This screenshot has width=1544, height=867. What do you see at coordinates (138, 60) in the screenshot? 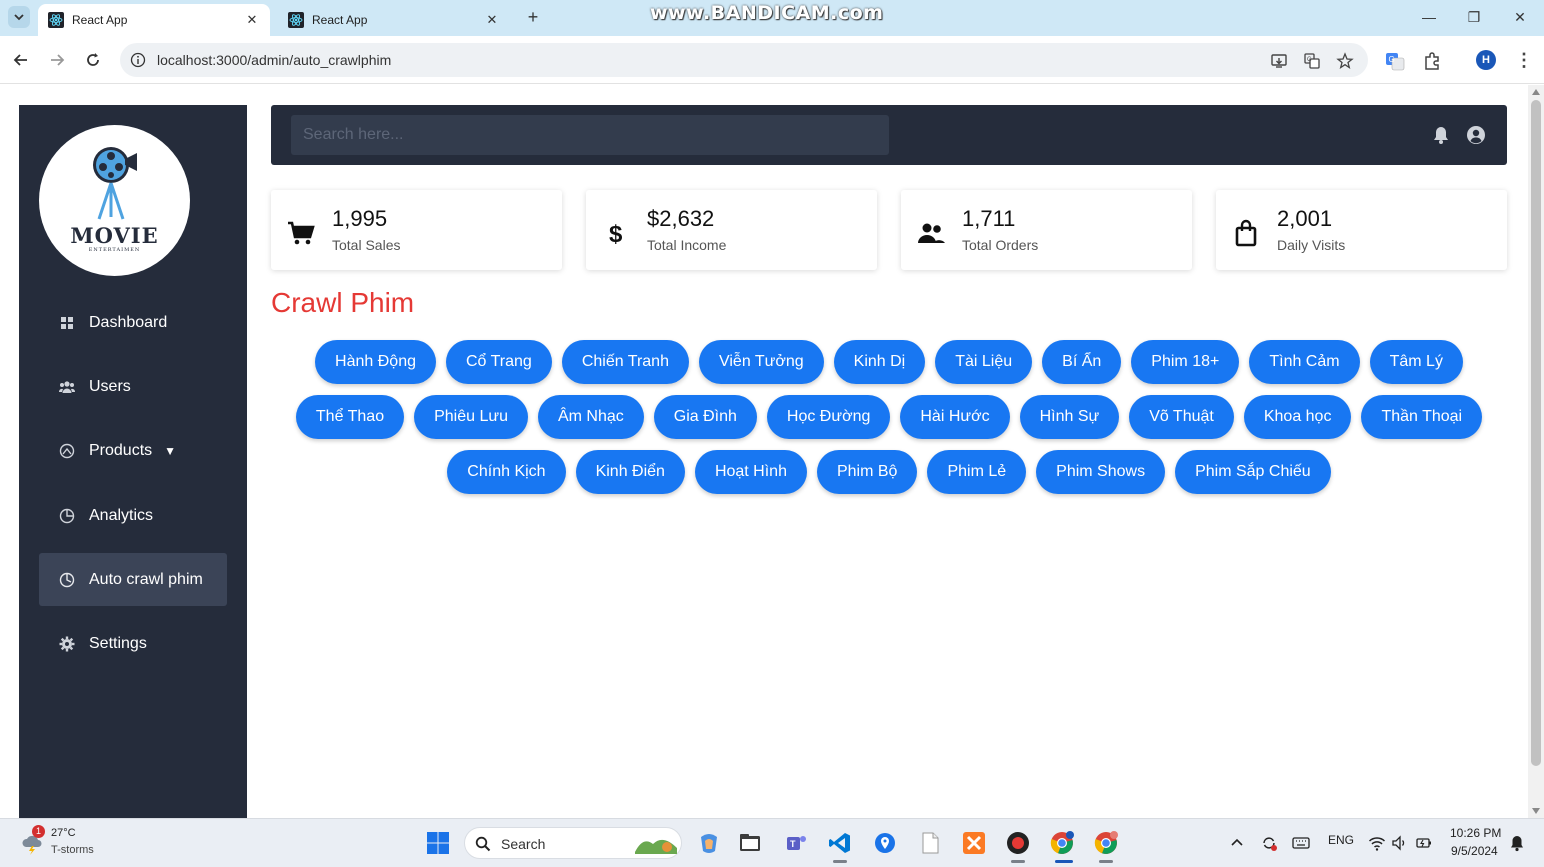
I see `site-info-icon` at bounding box center [138, 60].